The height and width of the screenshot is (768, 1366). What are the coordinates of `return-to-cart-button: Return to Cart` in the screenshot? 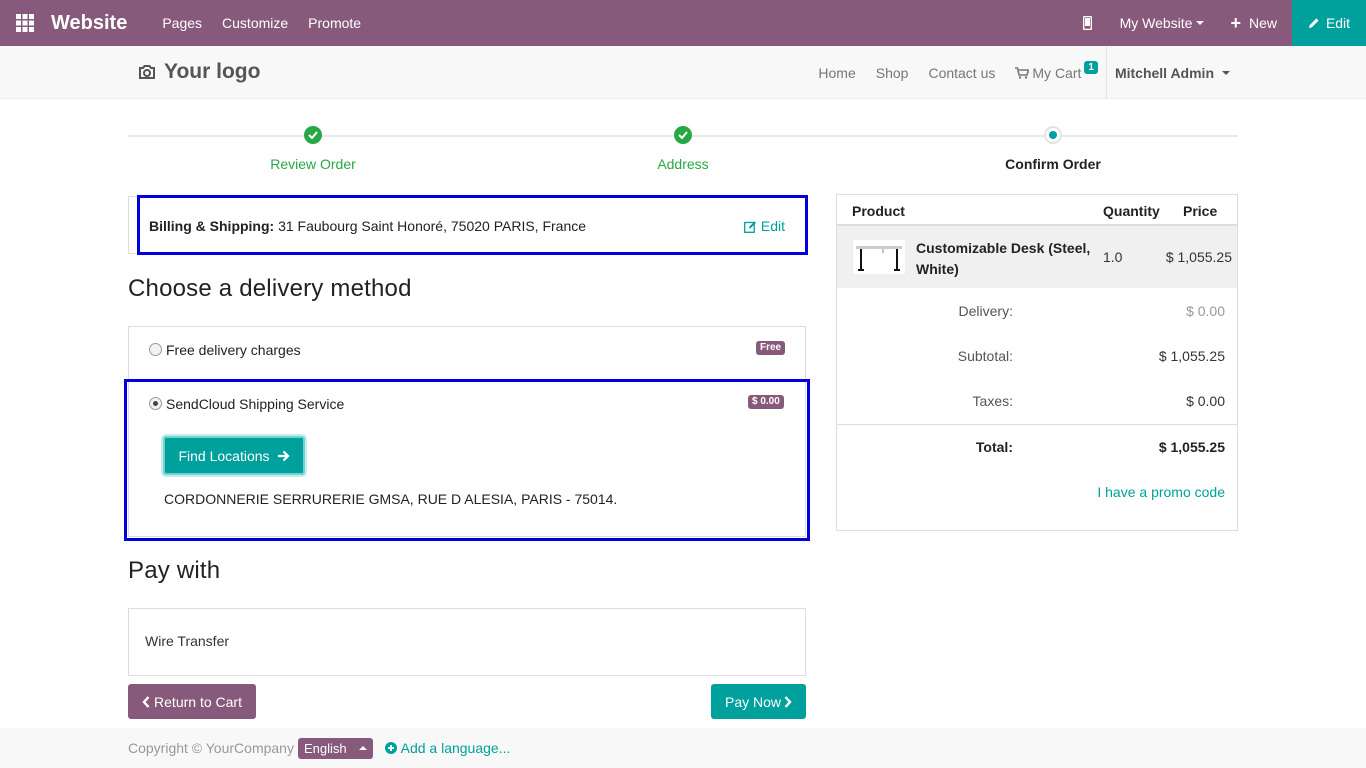 It's located at (192, 701).